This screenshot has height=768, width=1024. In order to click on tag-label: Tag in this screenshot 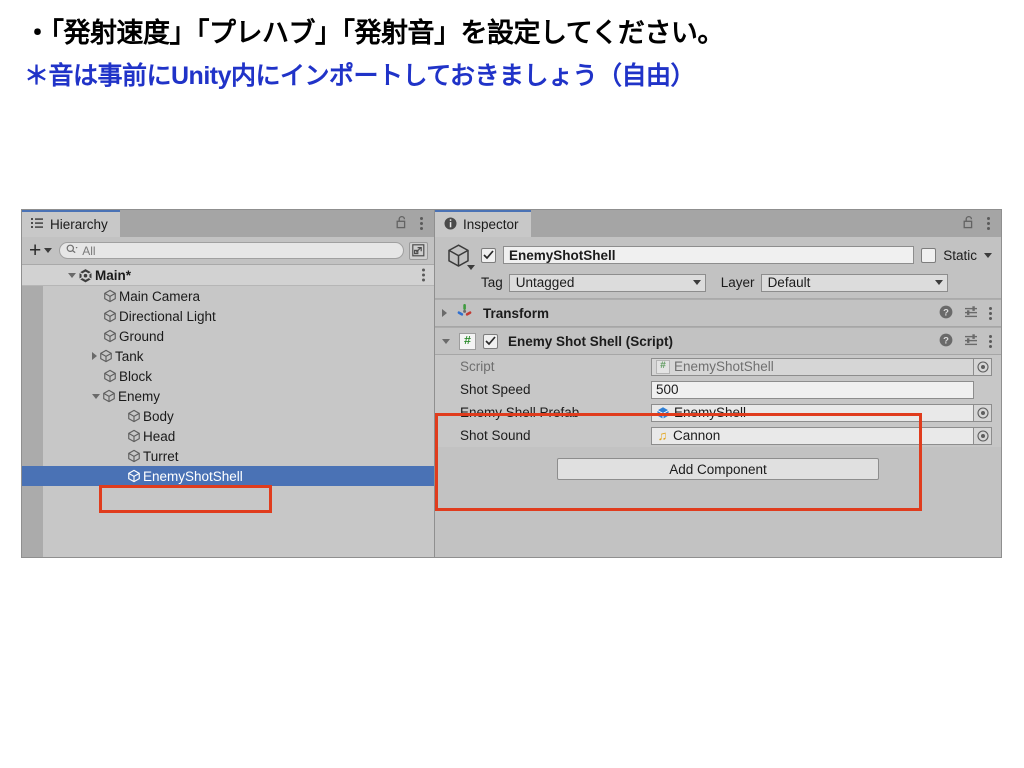, I will do `click(492, 282)`.